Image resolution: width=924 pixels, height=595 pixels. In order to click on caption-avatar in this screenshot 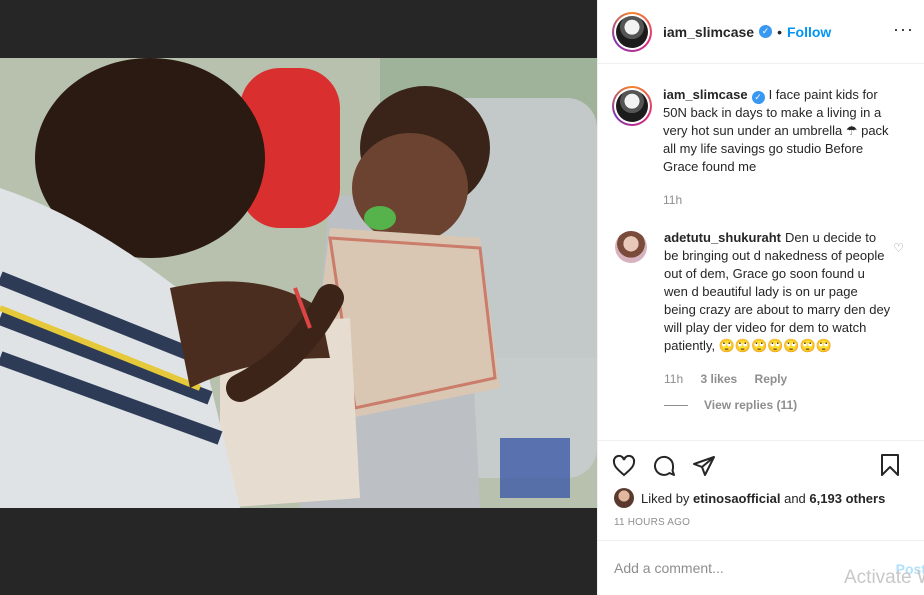, I will do `click(632, 106)`.